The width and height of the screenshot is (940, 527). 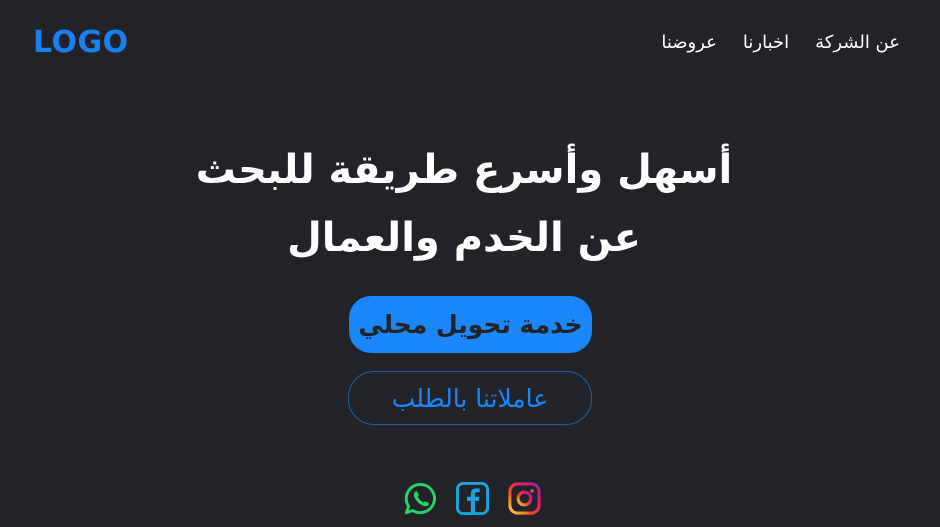 I want to click on instagram-icon, so click(x=524, y=498).